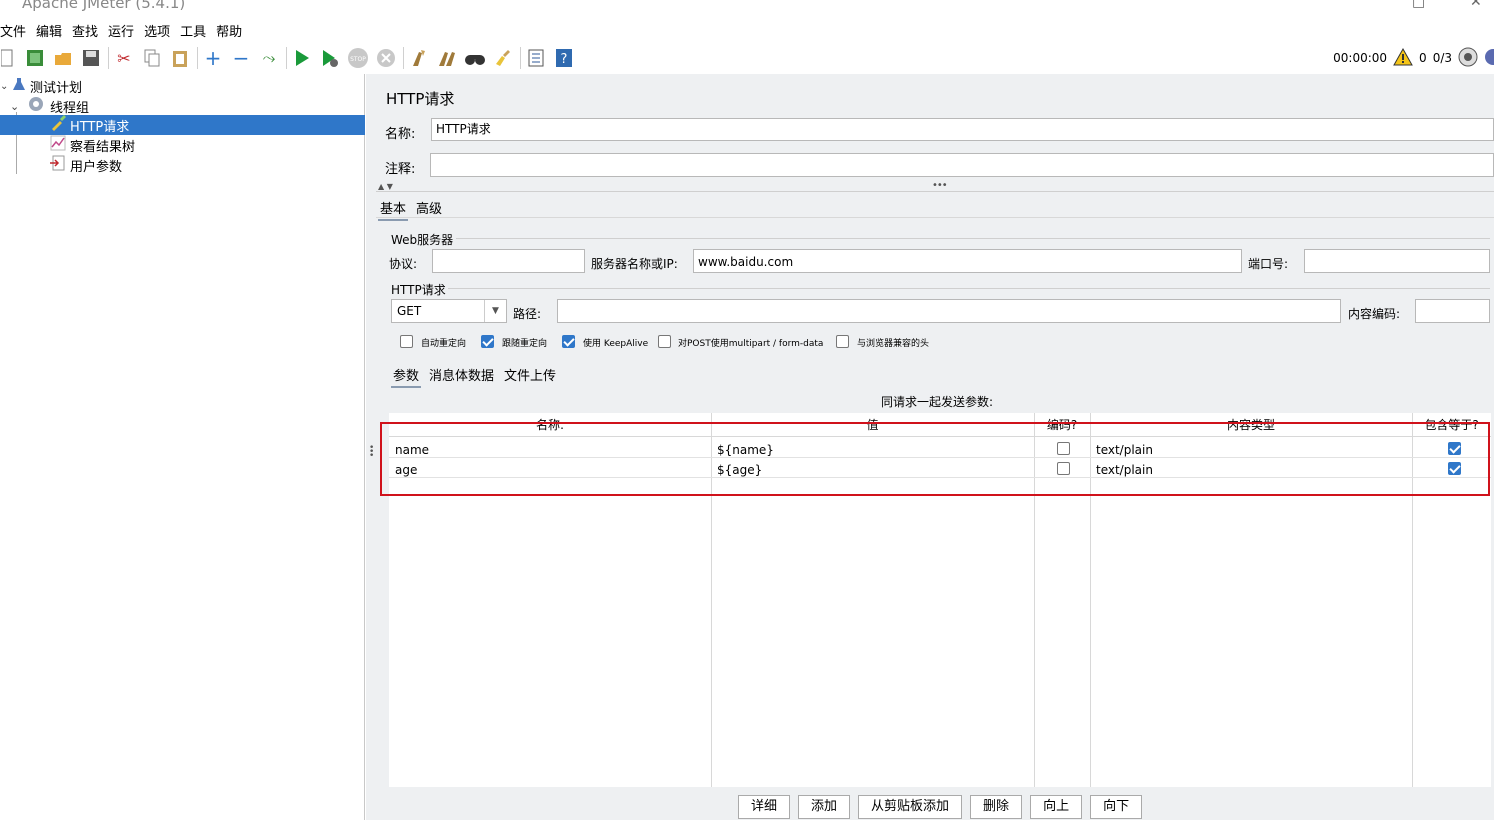 The height and width of the screenshot is (820, 1494). Describe the element at coordinates (910, 807) in the screenshot. I see `add-from-clipboard-button: 从剪贴板添加` at that location.